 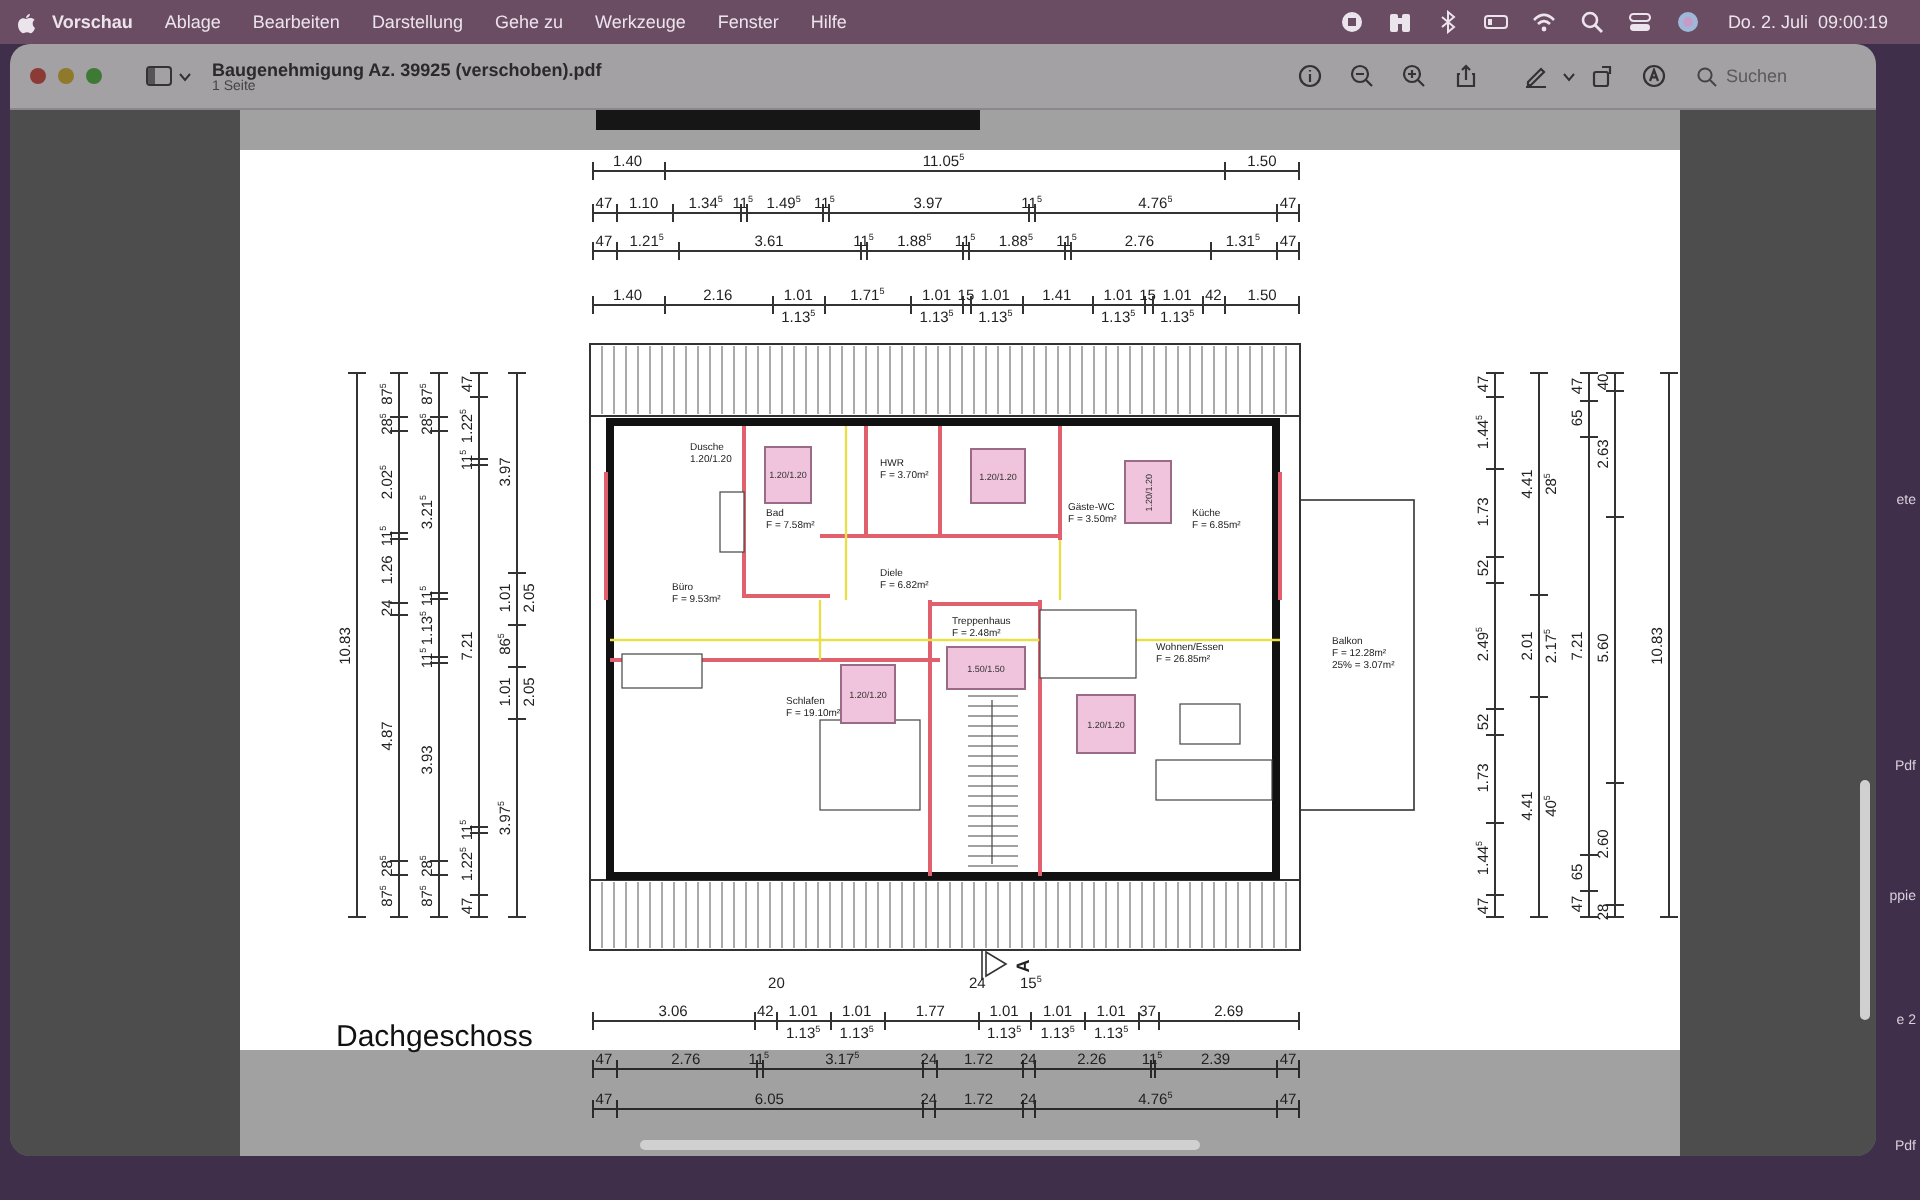 I want to click on vertical-scrollbar, so click(x=1865, y=900).